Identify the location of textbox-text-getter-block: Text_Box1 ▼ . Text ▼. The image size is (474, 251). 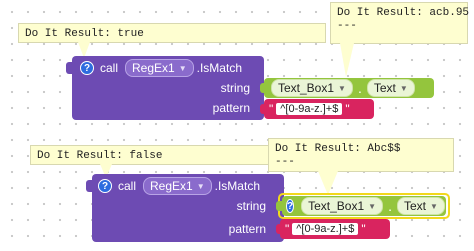
(349, 88).